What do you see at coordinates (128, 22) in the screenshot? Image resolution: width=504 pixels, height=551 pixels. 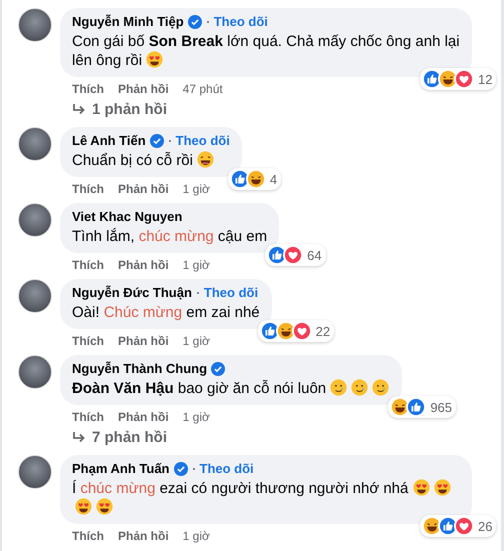 I see `commenter-name: Nguyễn Minh Tiệp` at bounding box center [128, 22].